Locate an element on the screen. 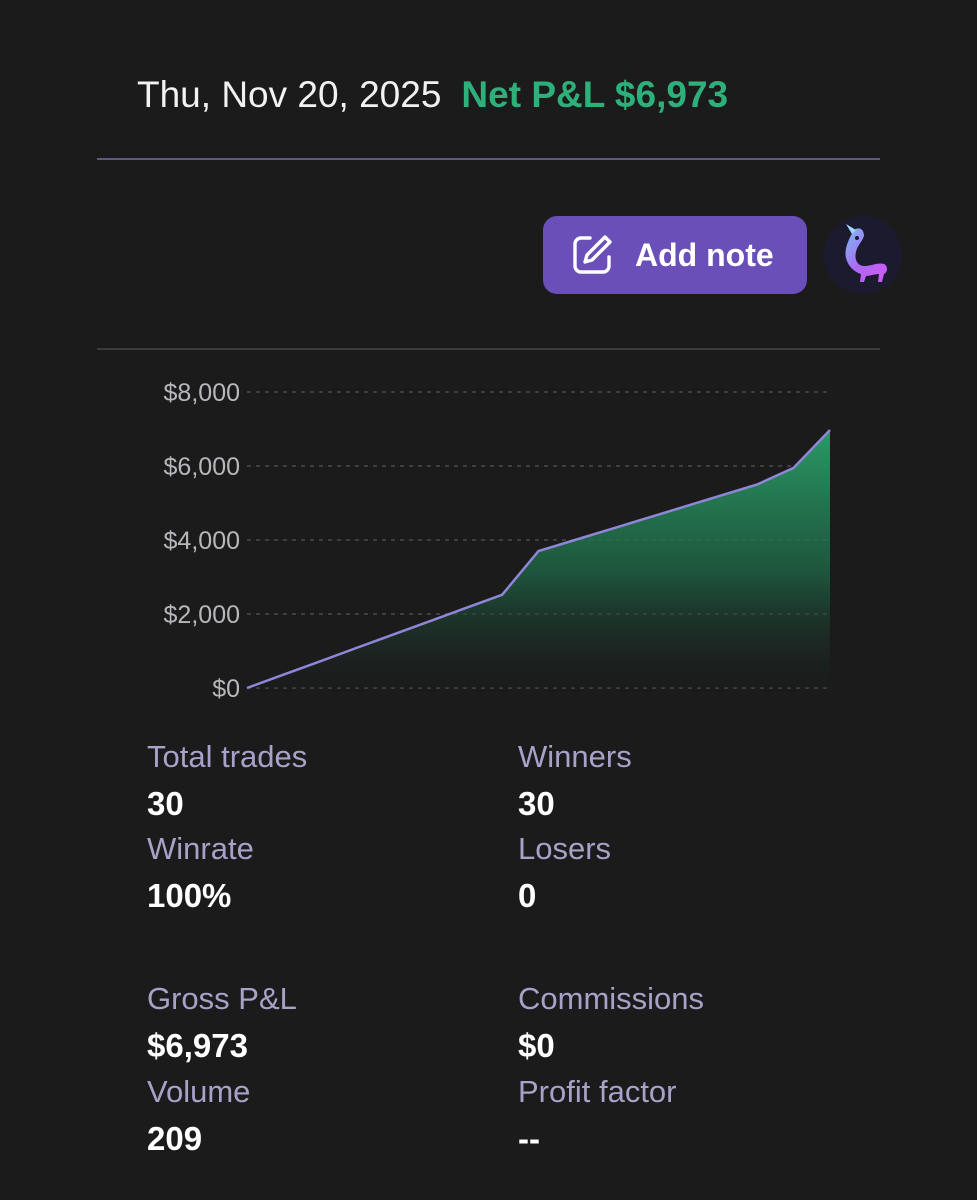  total-trades-value: 30 is located at coordinates (165, 803).